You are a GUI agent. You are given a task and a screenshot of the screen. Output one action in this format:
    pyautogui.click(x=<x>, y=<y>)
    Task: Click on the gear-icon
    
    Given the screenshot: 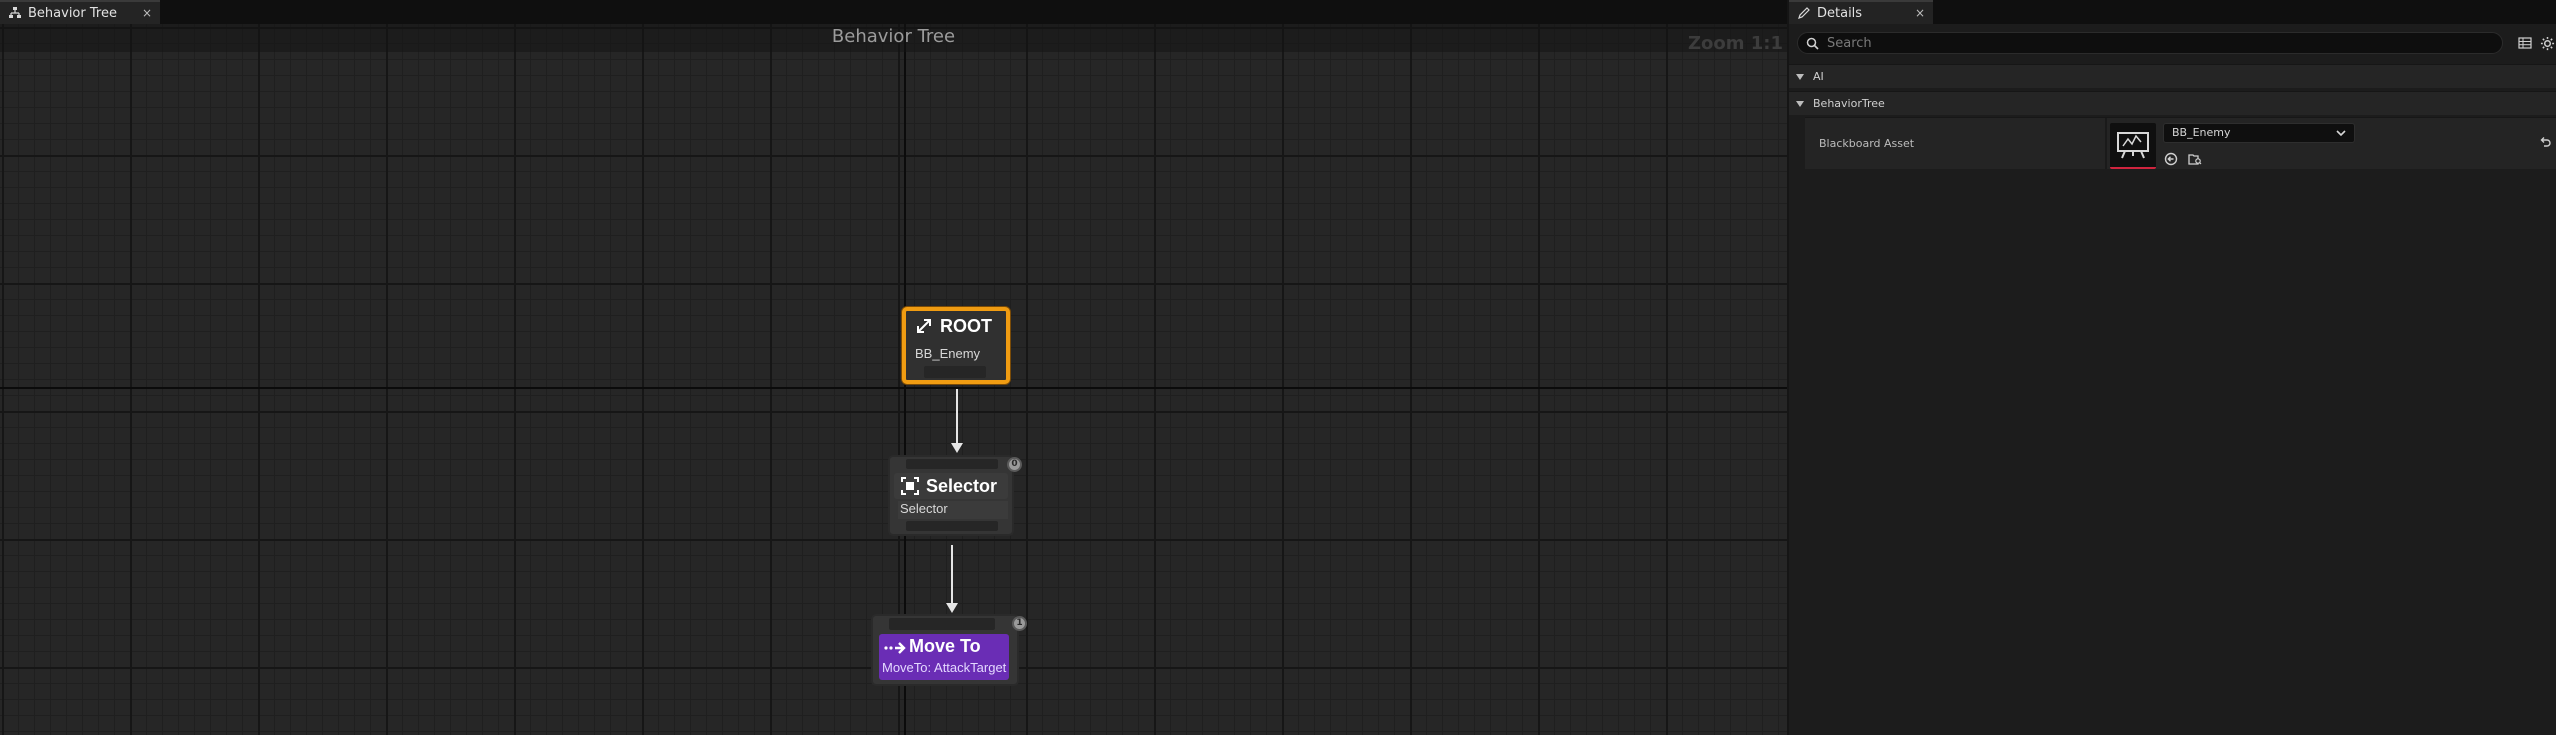 What is the action you would take?
    pyautogui.click(x=2547, y=43)
    